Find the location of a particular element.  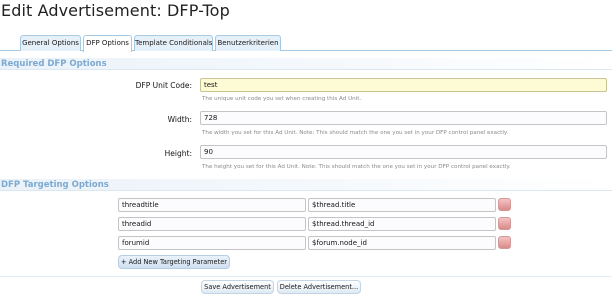

tab-template-conditionals: Template Conditionals is located at coordinates (173, 43).